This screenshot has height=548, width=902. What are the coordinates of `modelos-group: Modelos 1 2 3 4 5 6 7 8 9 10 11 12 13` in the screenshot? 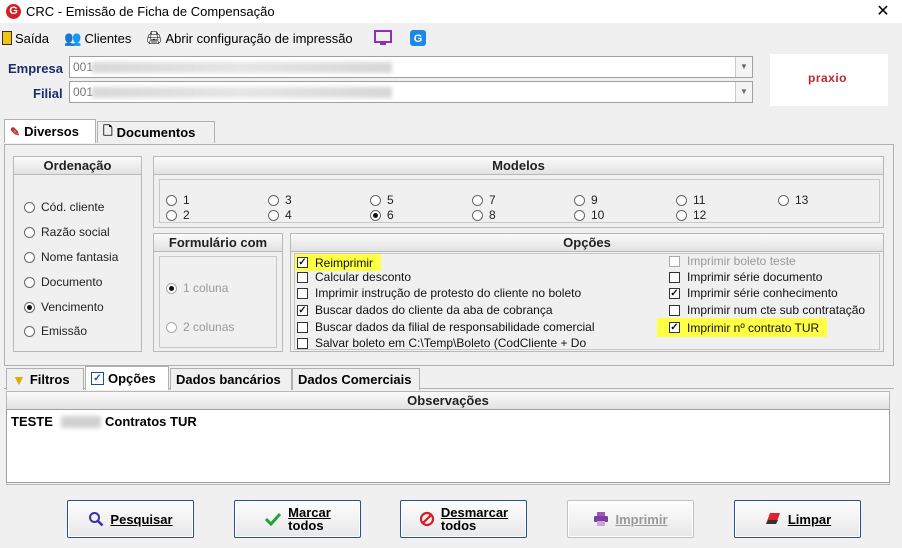 It's located at (518, 192).